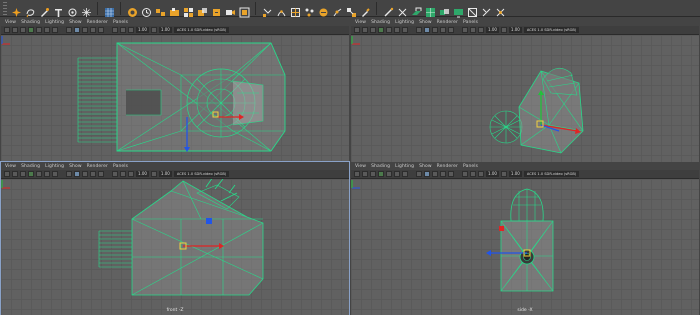 This screenshot has height=315, width=700. What do you see at coordinates (30, 10) in the screenshot?
I see `lasso-icon` at bounding box center [30, 10].